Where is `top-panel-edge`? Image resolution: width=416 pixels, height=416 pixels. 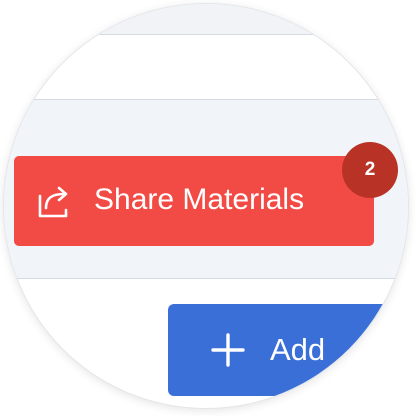
top-panel-edge is located at coordinates (206, 19).